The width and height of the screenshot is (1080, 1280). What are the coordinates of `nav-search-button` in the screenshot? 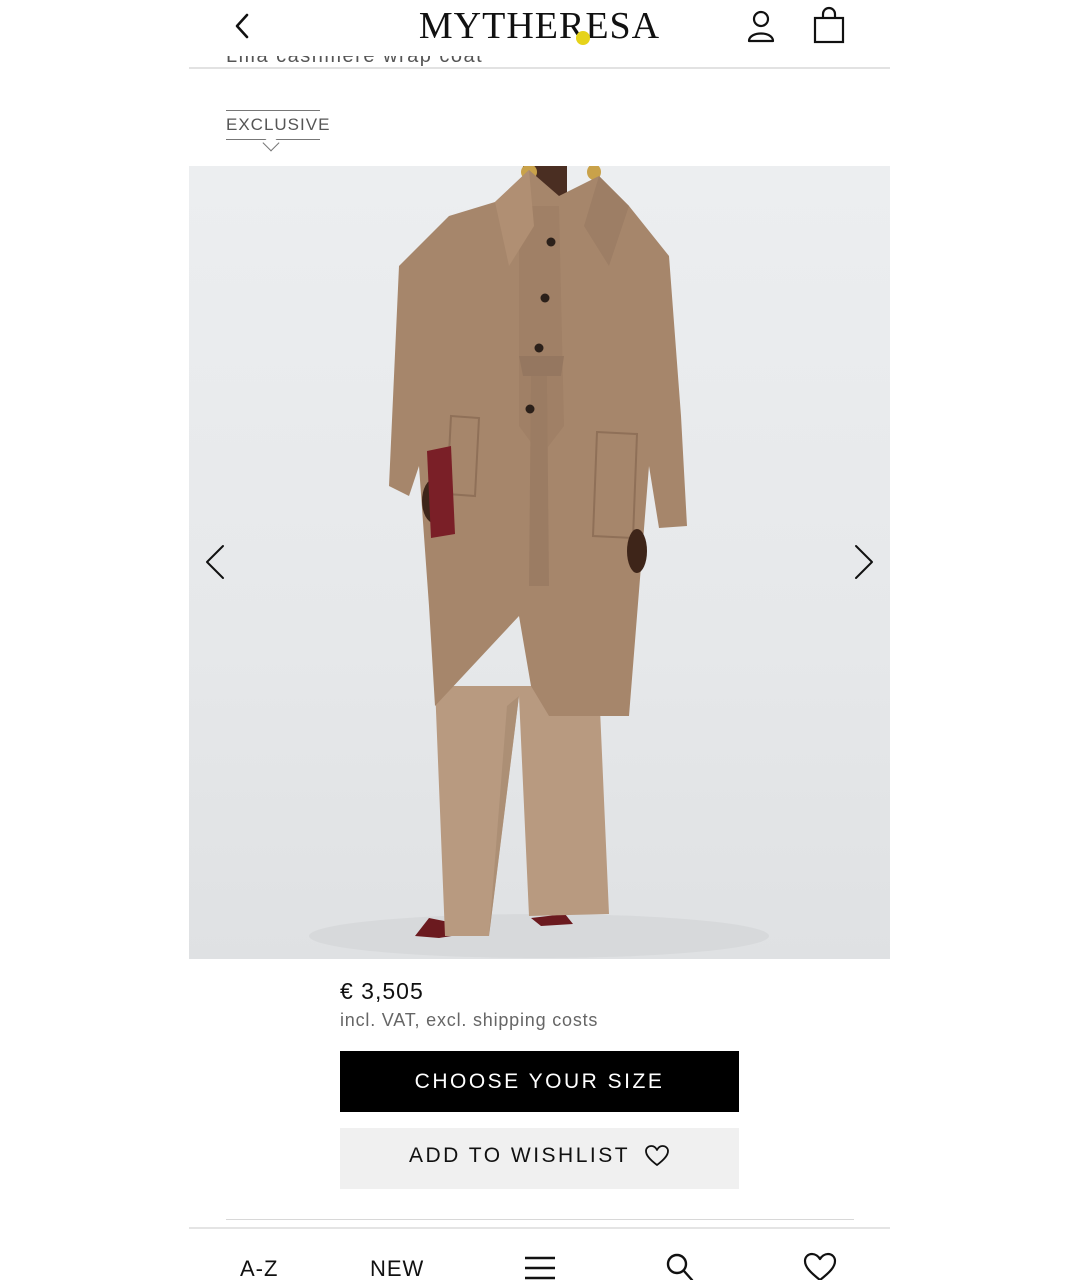 It's located at (680, 1266).